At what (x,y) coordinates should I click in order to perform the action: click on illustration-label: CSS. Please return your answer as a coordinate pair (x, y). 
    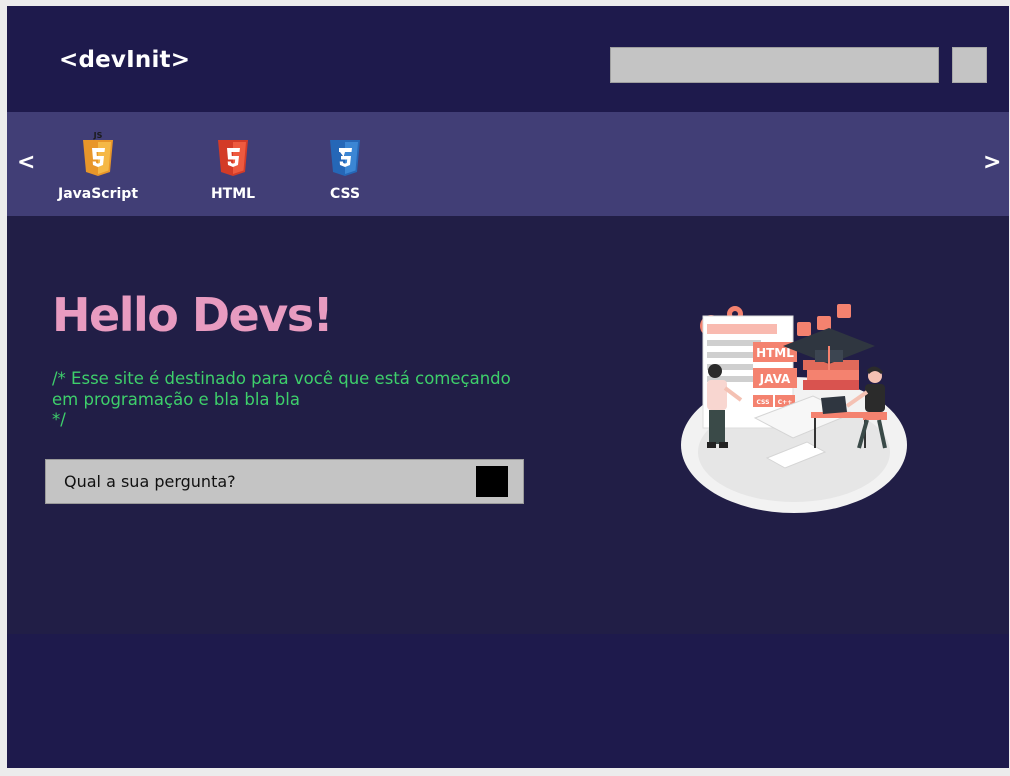
    Looking at the image, I should click on (763, 402).